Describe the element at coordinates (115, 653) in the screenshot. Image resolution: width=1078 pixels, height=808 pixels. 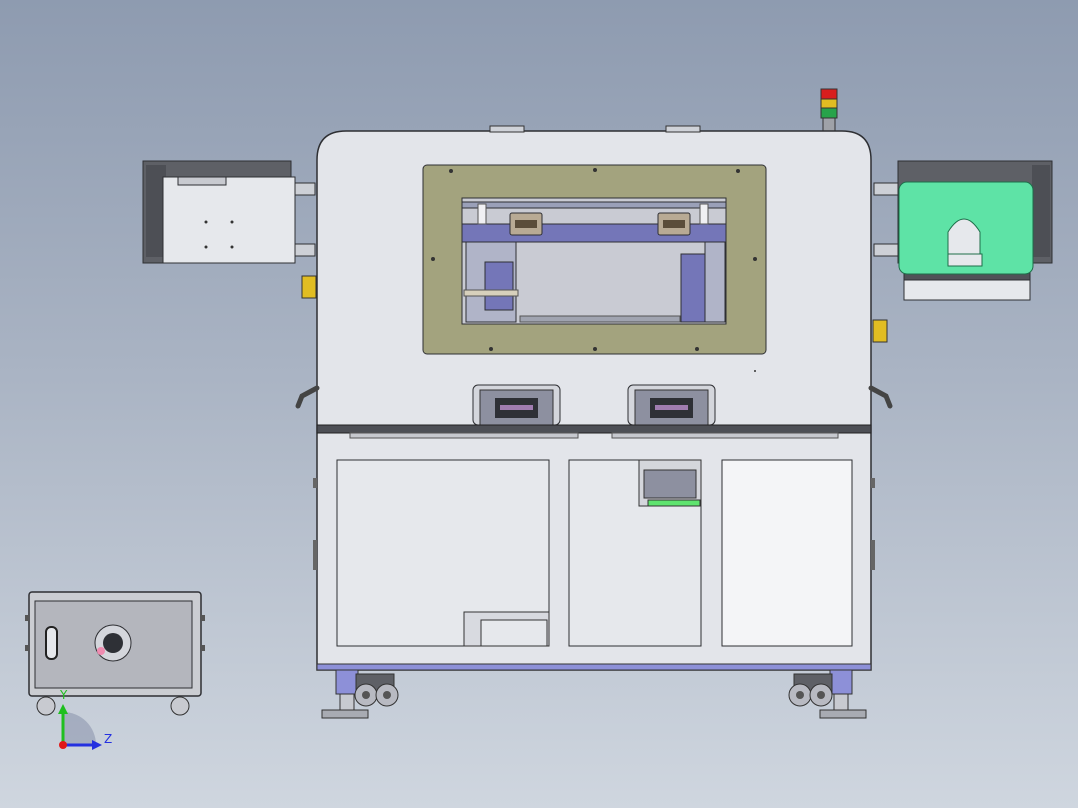
I see `electrical-box` at that location.